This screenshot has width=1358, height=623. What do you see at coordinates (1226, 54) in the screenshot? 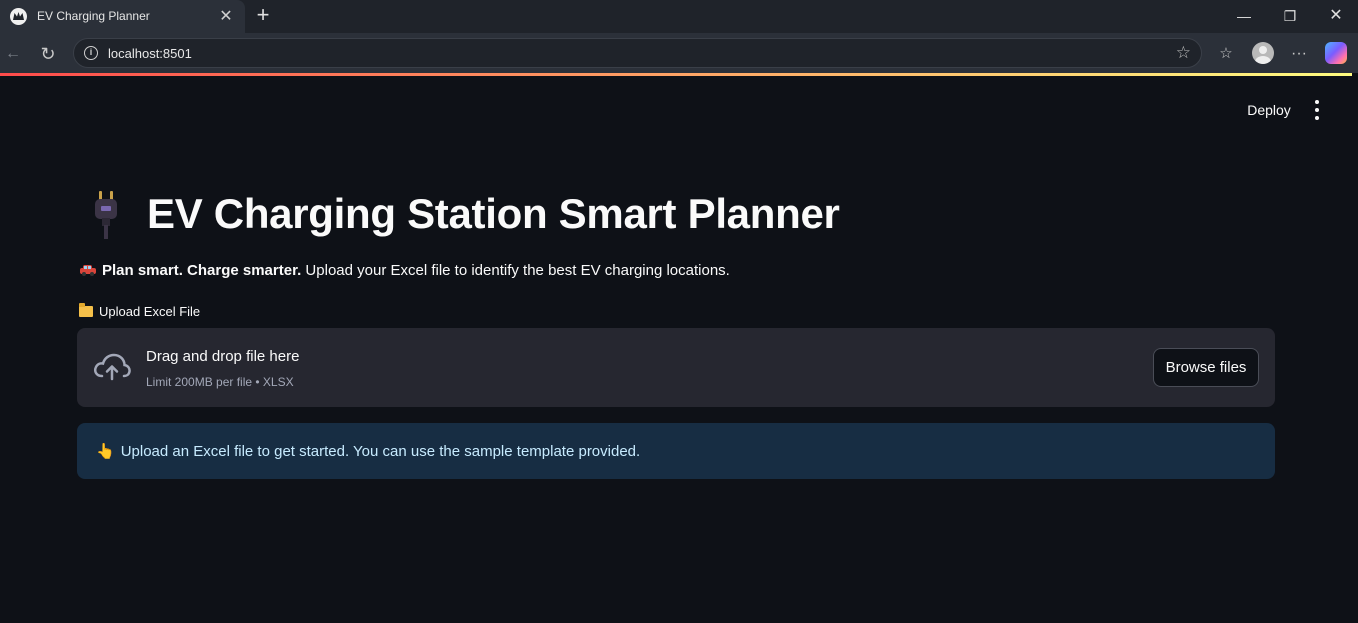
I see `favorites-icon: ☆` at bounding box center [1226, 54].